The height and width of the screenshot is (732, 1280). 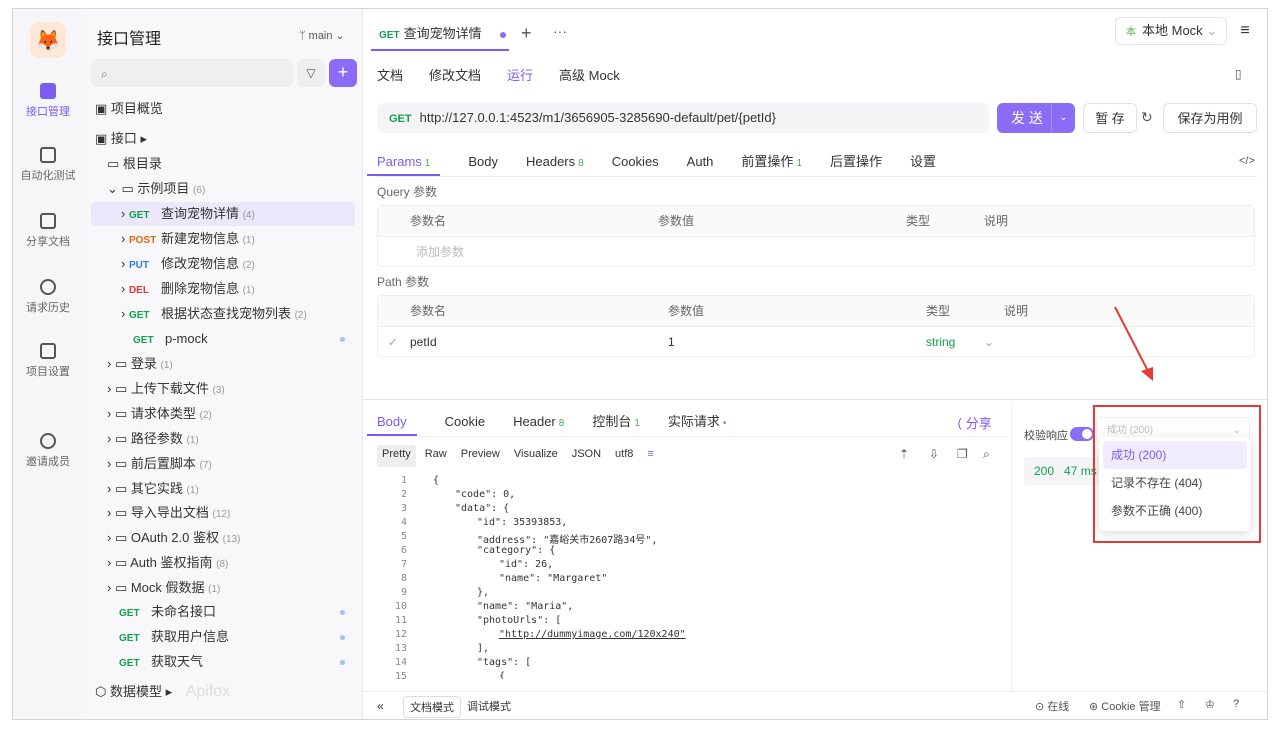 I want to click on format-visualize: Visualize, so click(x=536, y=456).